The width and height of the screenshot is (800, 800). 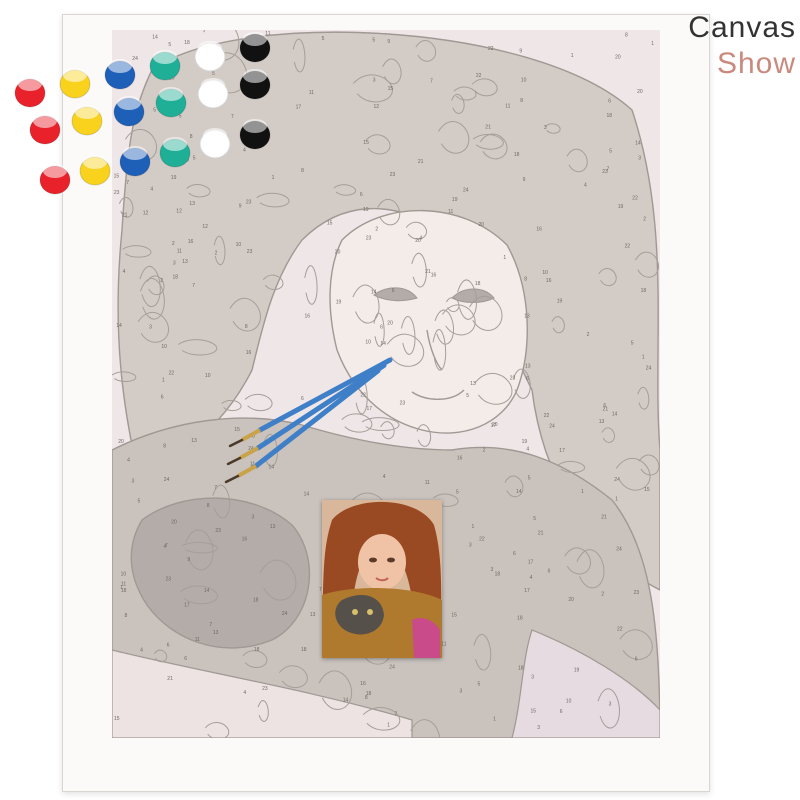 What do you see at coordinates (310, 402) in the screenshot?
I see `paint-brush` at bounding box center [310, 402].